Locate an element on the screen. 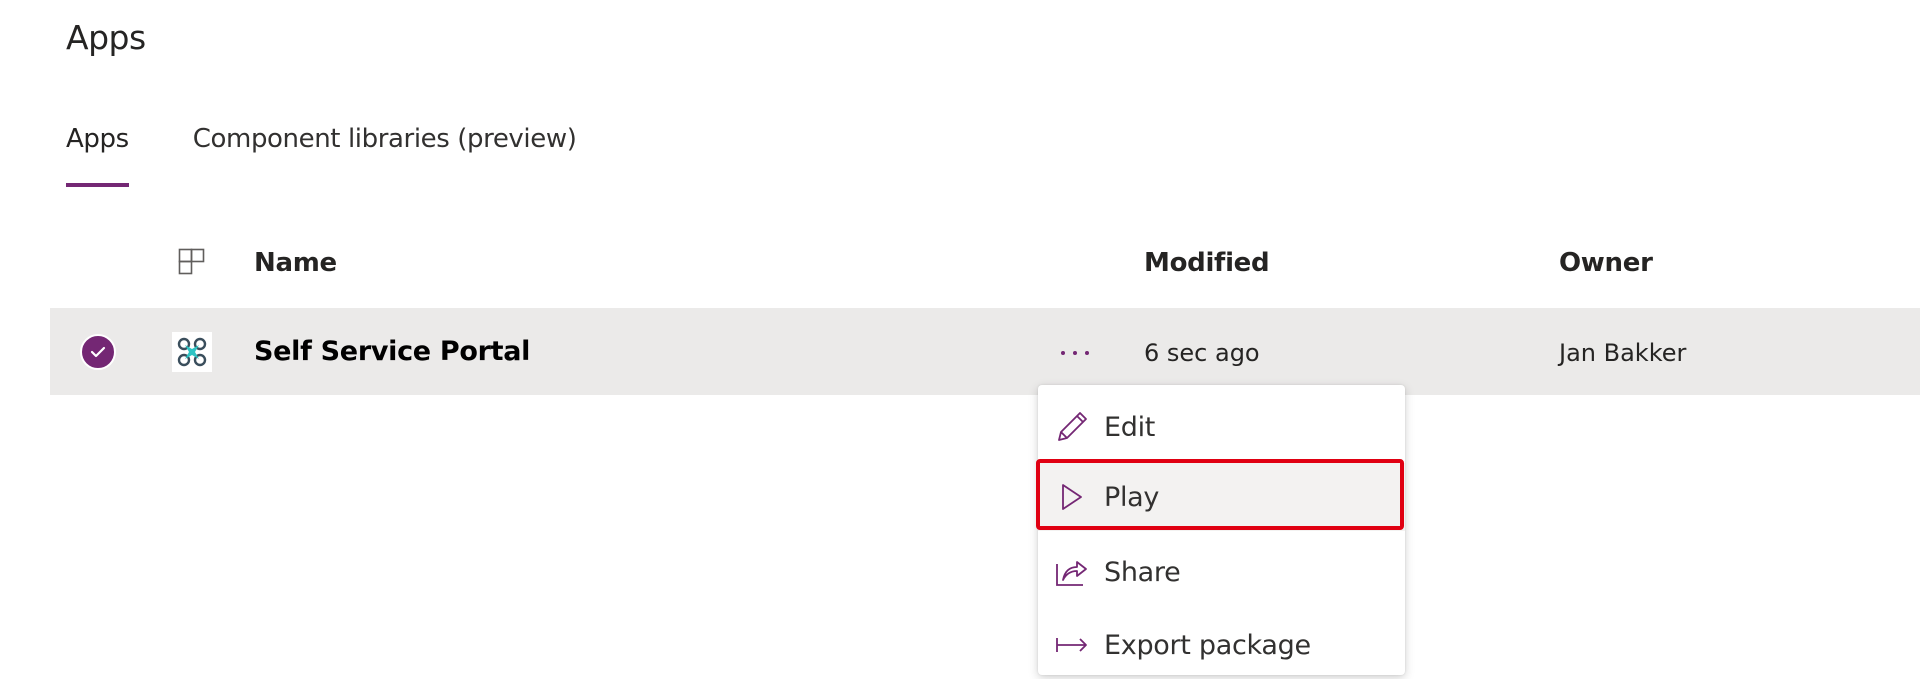  modified-value: 6 sec ago is located at coordinates (1202, 353).